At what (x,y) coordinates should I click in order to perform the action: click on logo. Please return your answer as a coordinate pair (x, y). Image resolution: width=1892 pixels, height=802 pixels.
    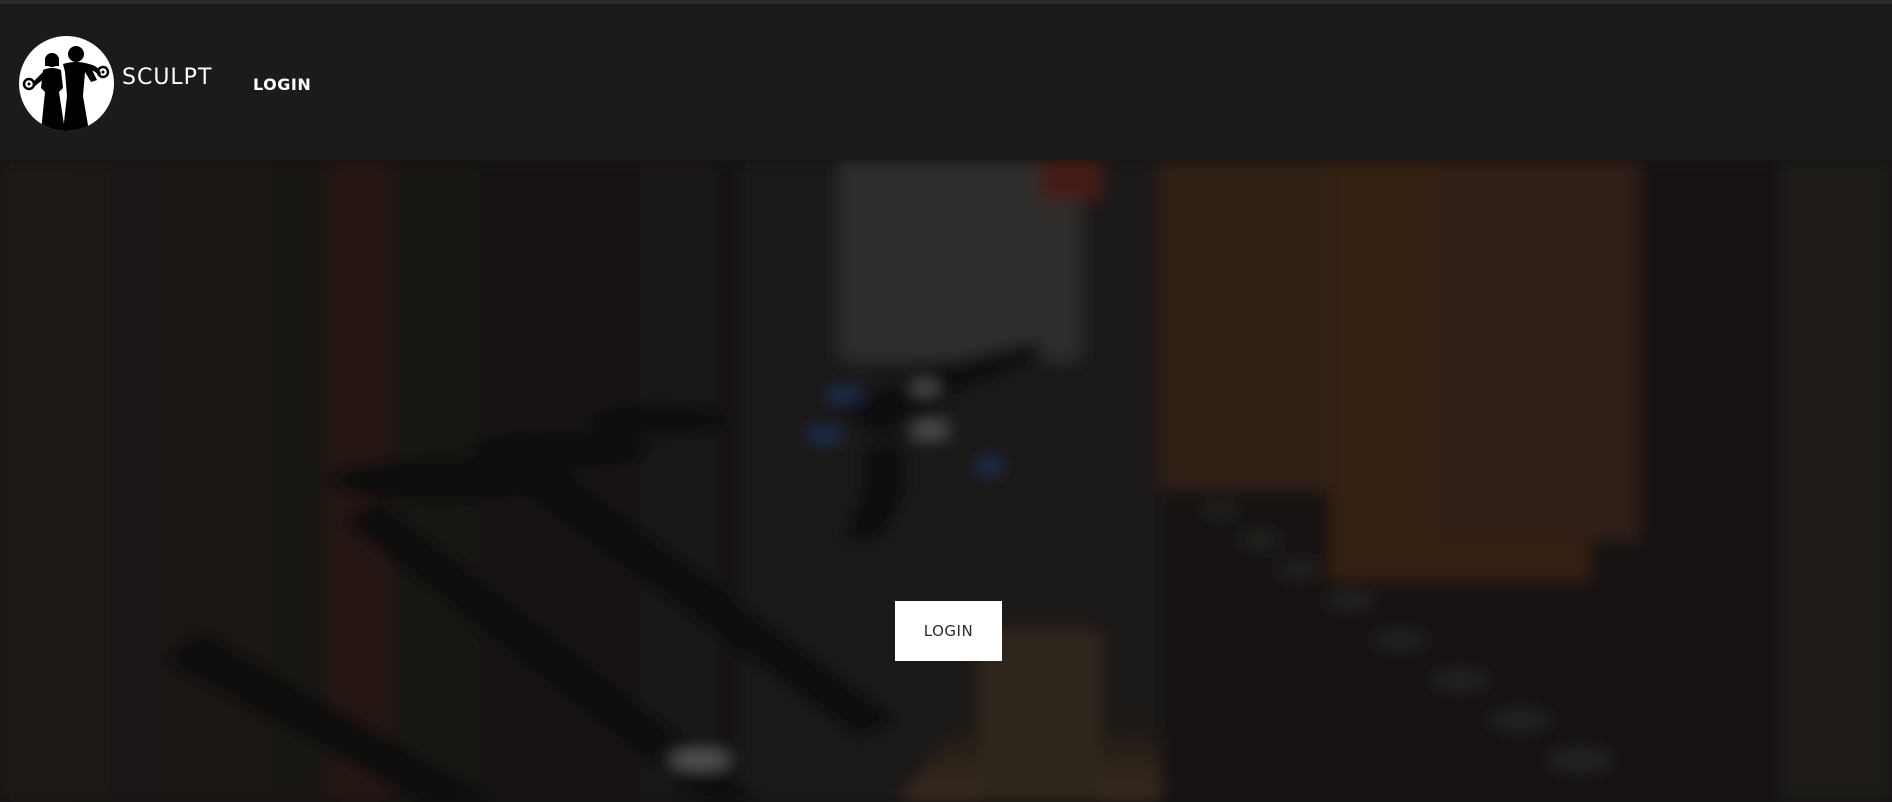
    Looking at the image, I should click on (66, 83).